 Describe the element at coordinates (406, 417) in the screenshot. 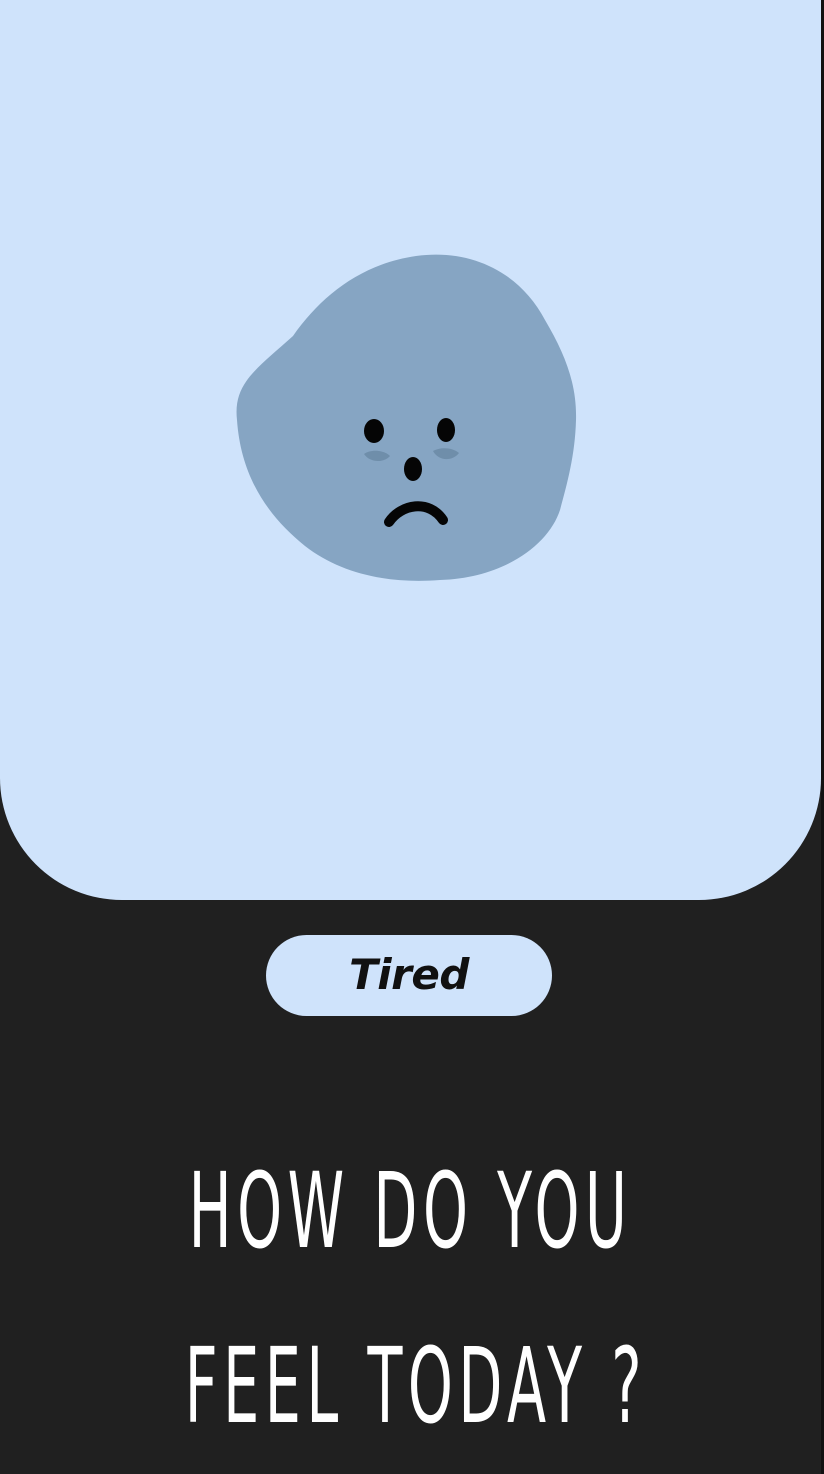

I see `tired-face-icon` at that location.